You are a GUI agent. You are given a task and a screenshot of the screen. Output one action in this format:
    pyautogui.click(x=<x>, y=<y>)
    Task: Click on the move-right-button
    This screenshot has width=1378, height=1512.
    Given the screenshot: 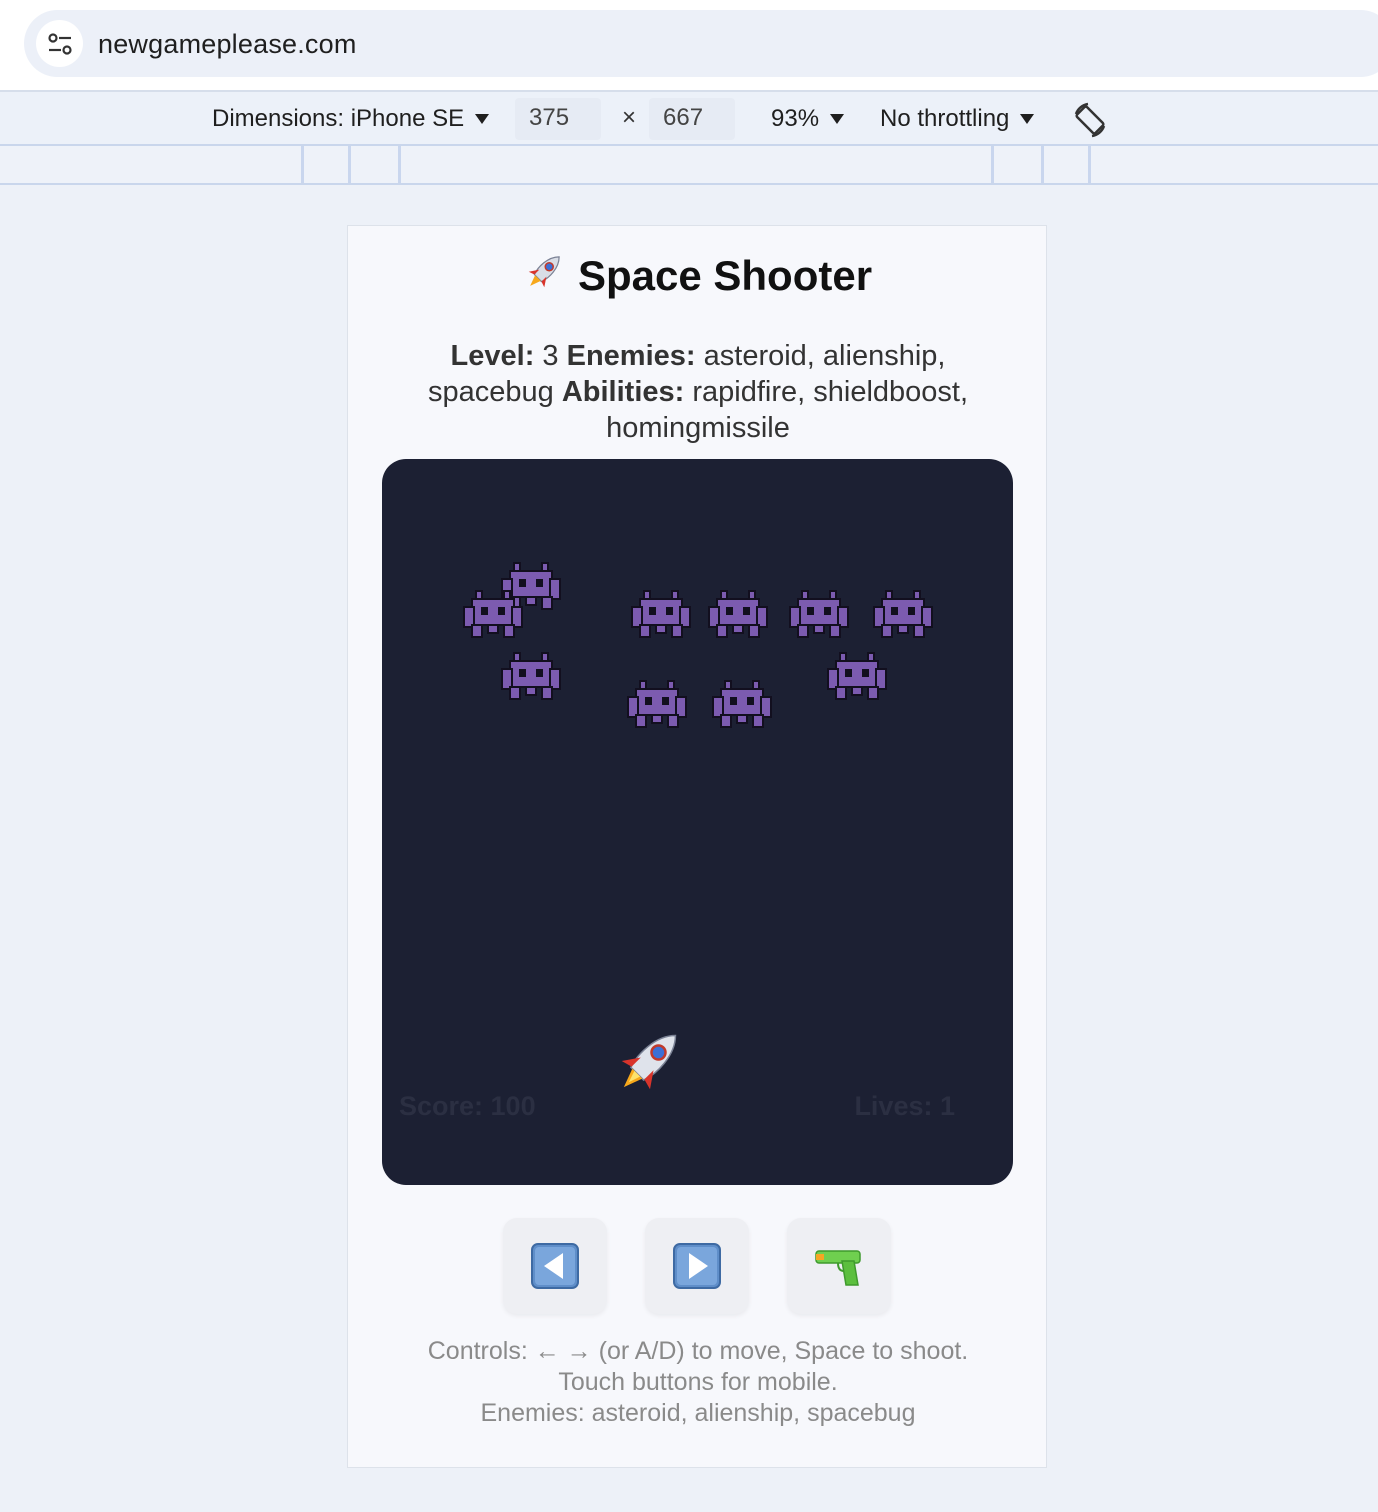 What is the action you would take?
    pyautogui.click(x=697, y=1266)
    